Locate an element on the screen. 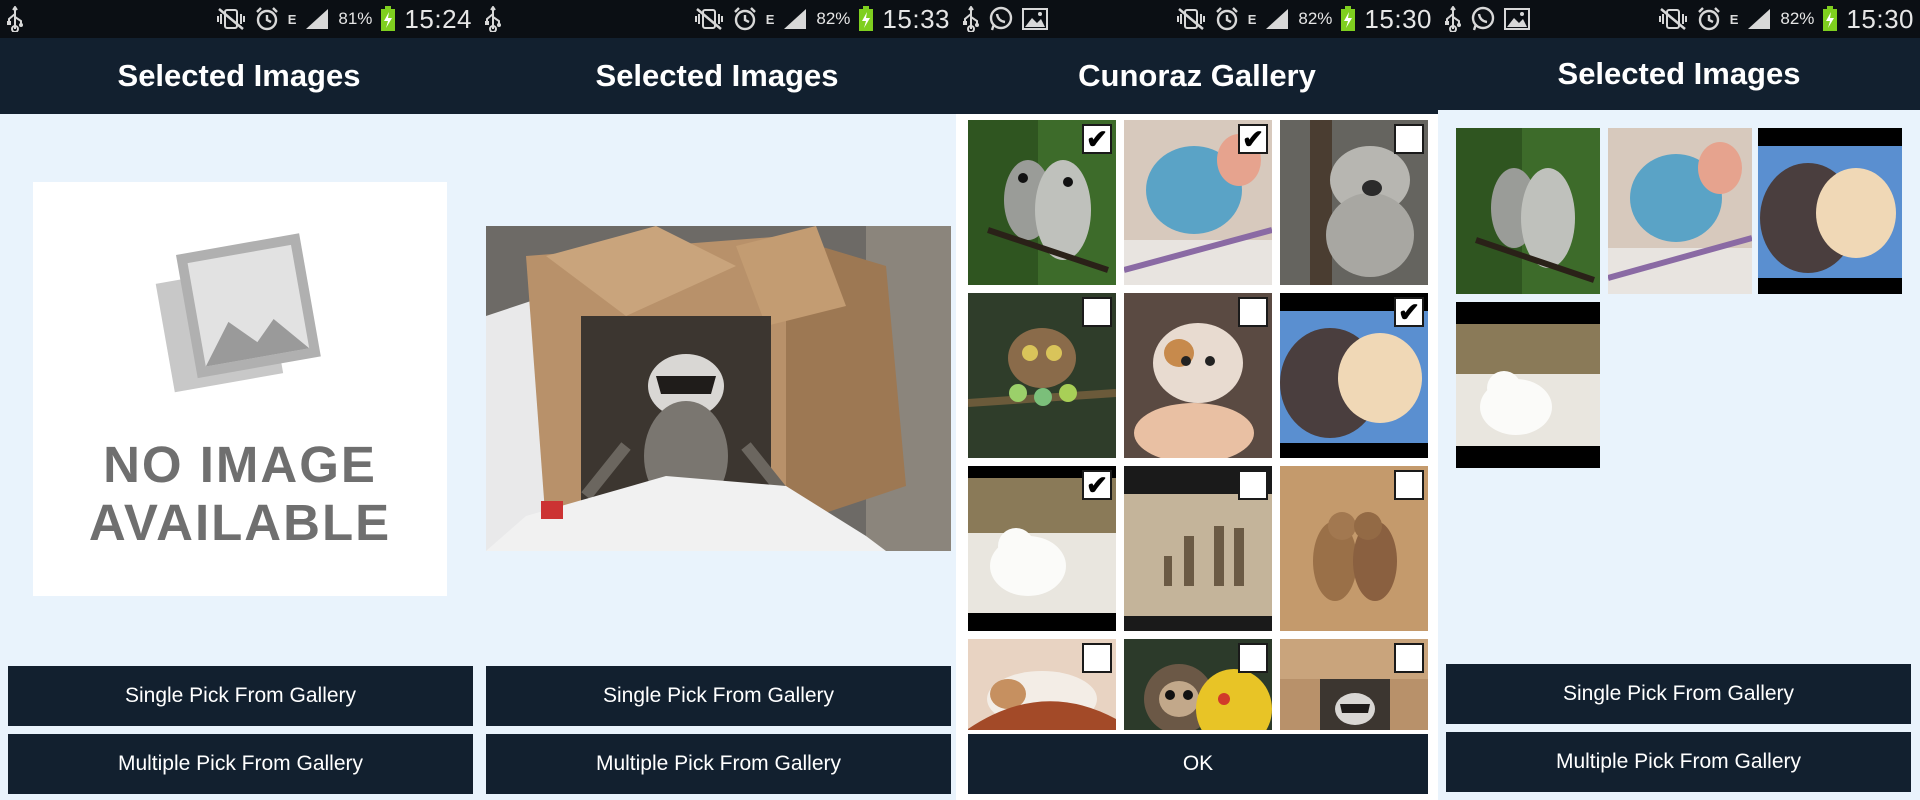 The height and width of the screenshot is (800, 1920). gallery-item-hedgehog: ✔ is located at coordinates (1354, 375).